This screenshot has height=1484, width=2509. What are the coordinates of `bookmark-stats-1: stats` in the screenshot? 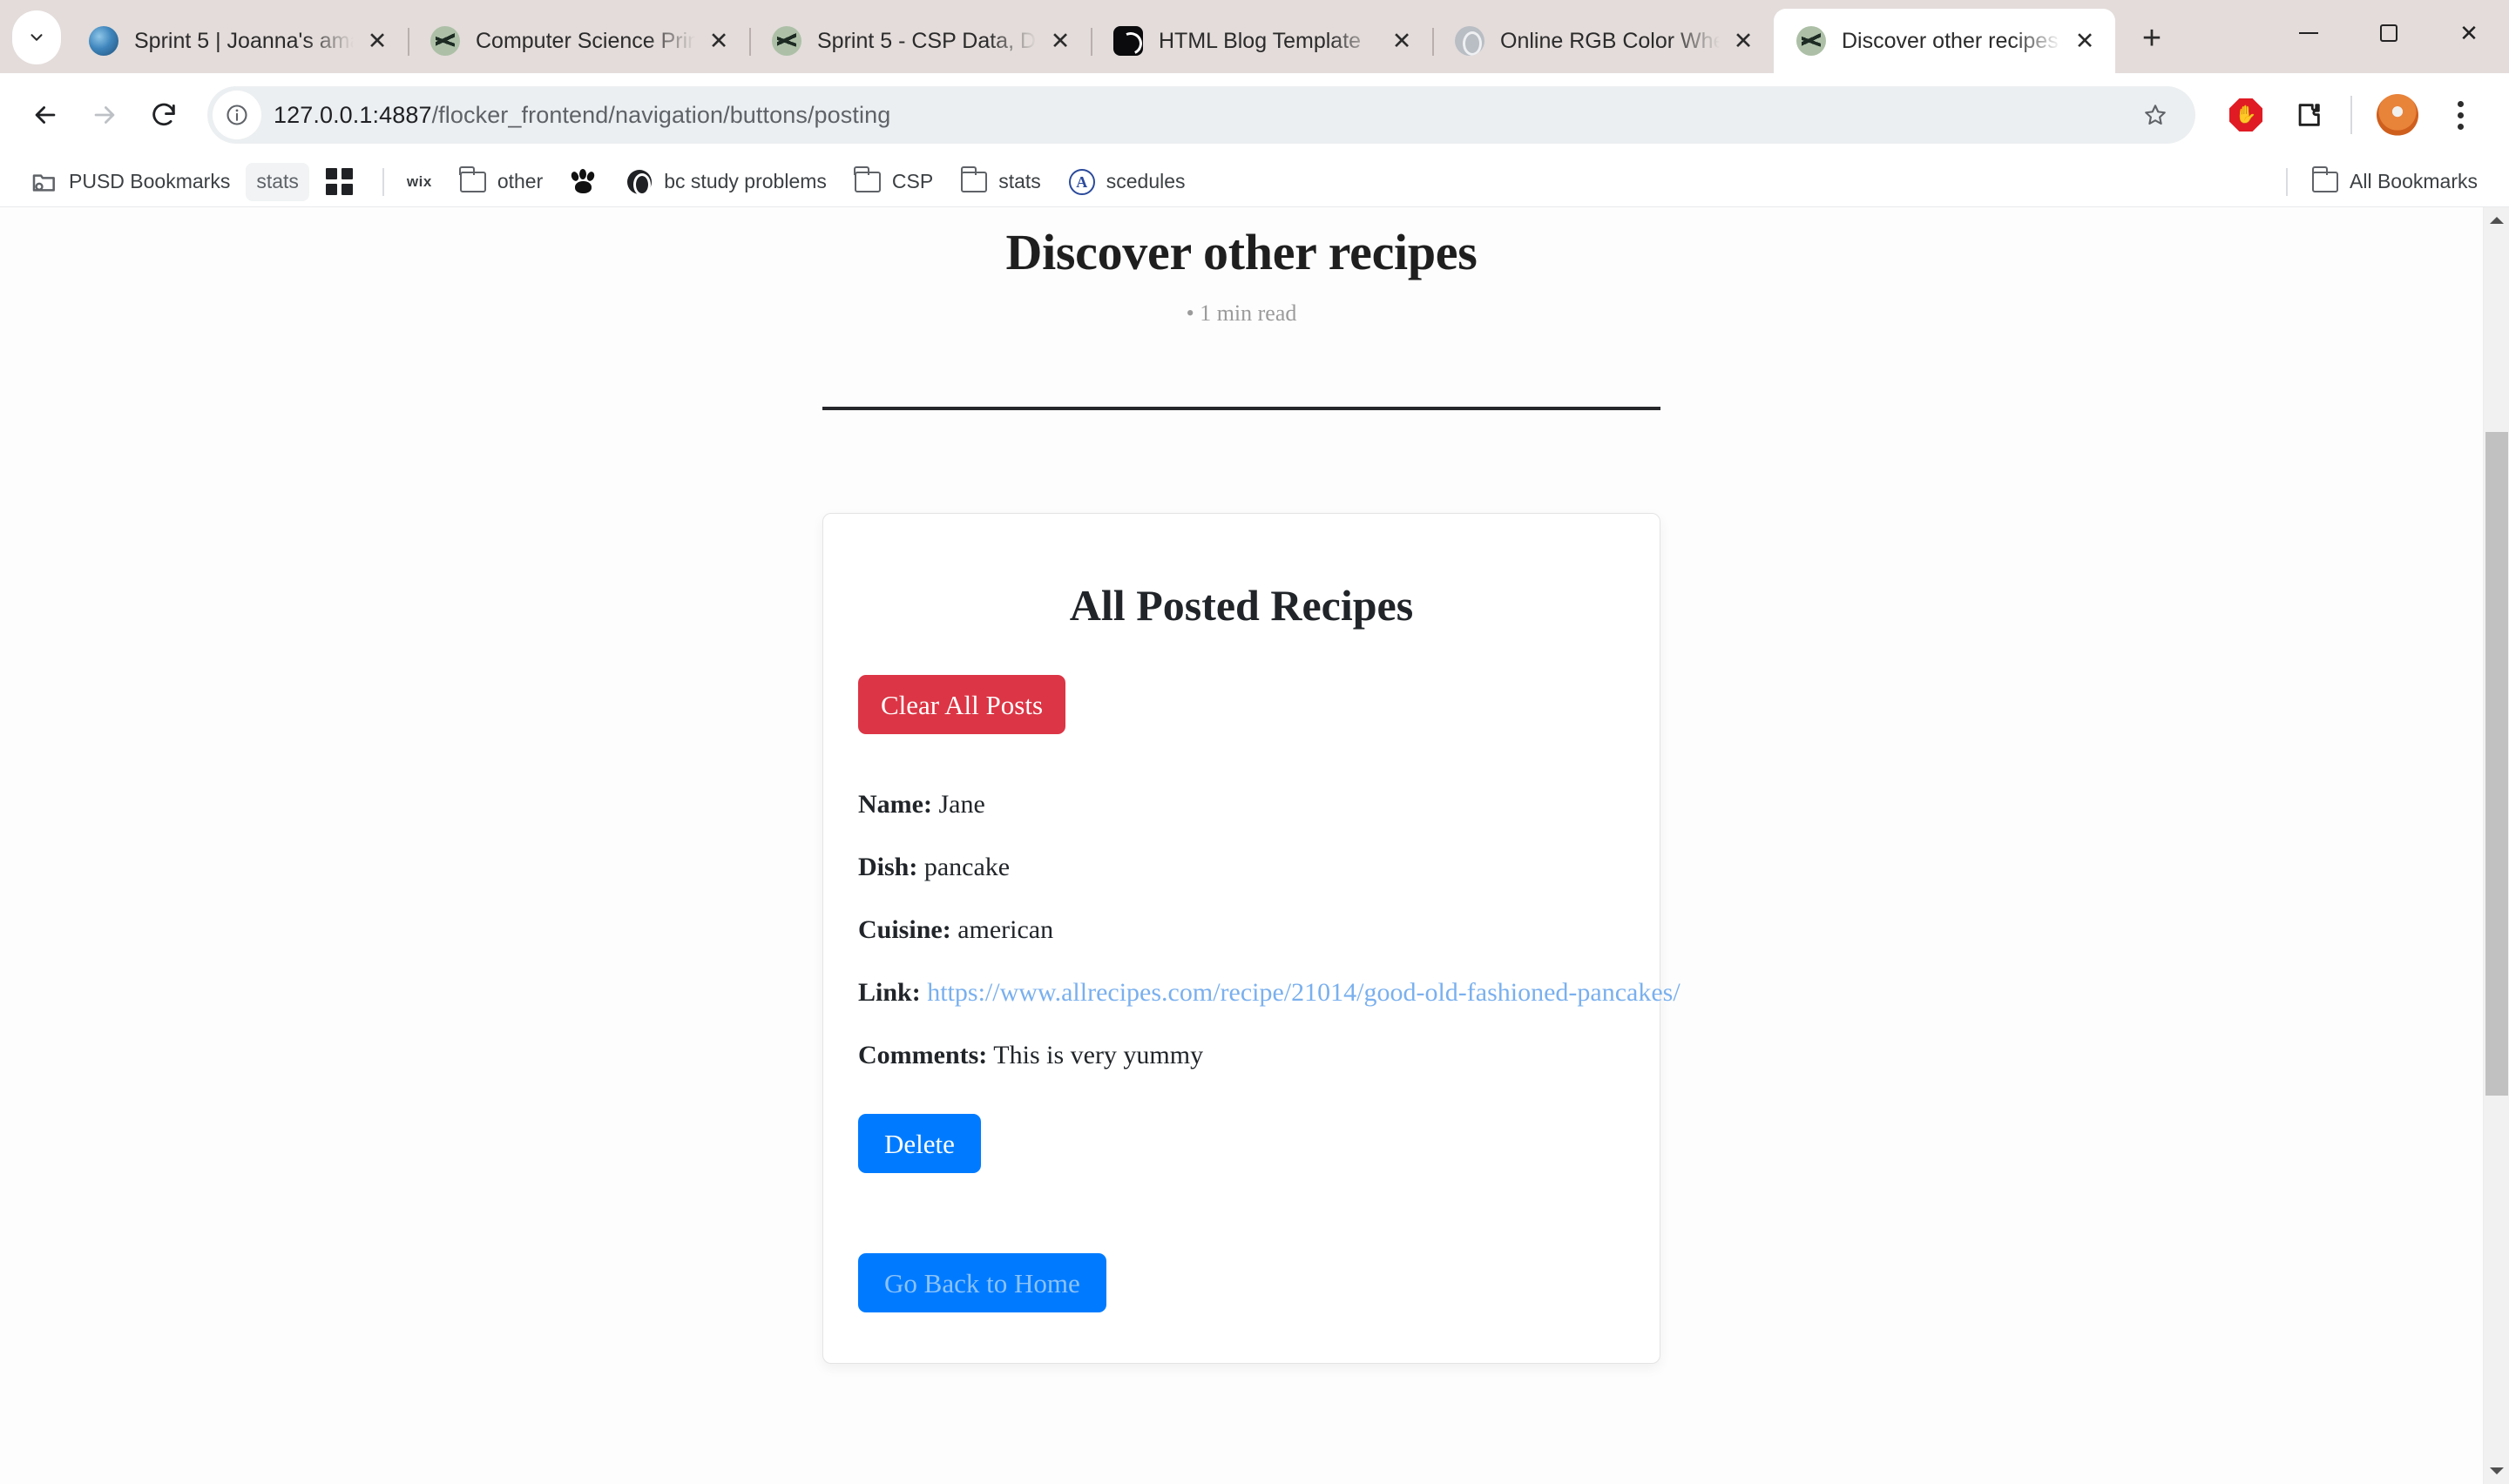 It's located at (277, 181).